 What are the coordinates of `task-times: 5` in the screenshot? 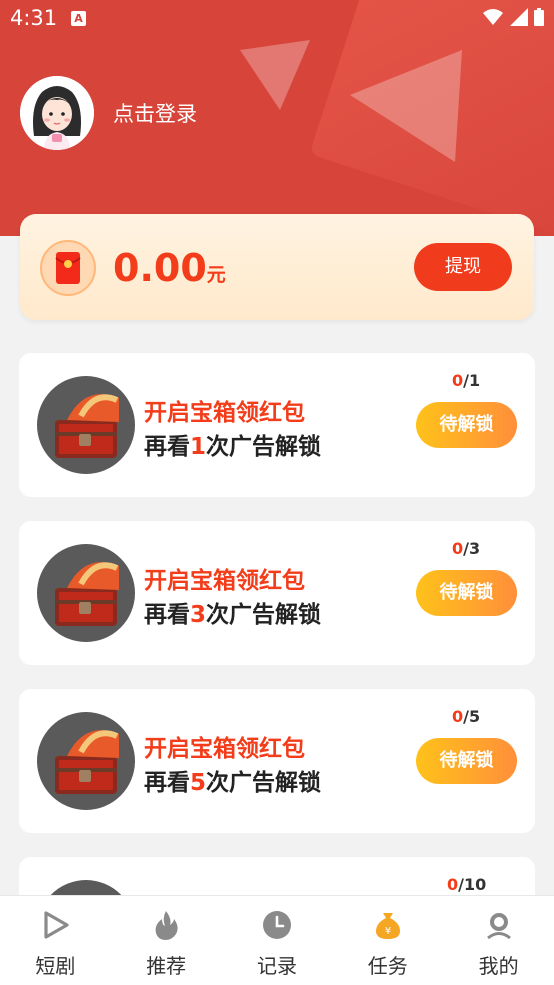 It's located at (198, 783).